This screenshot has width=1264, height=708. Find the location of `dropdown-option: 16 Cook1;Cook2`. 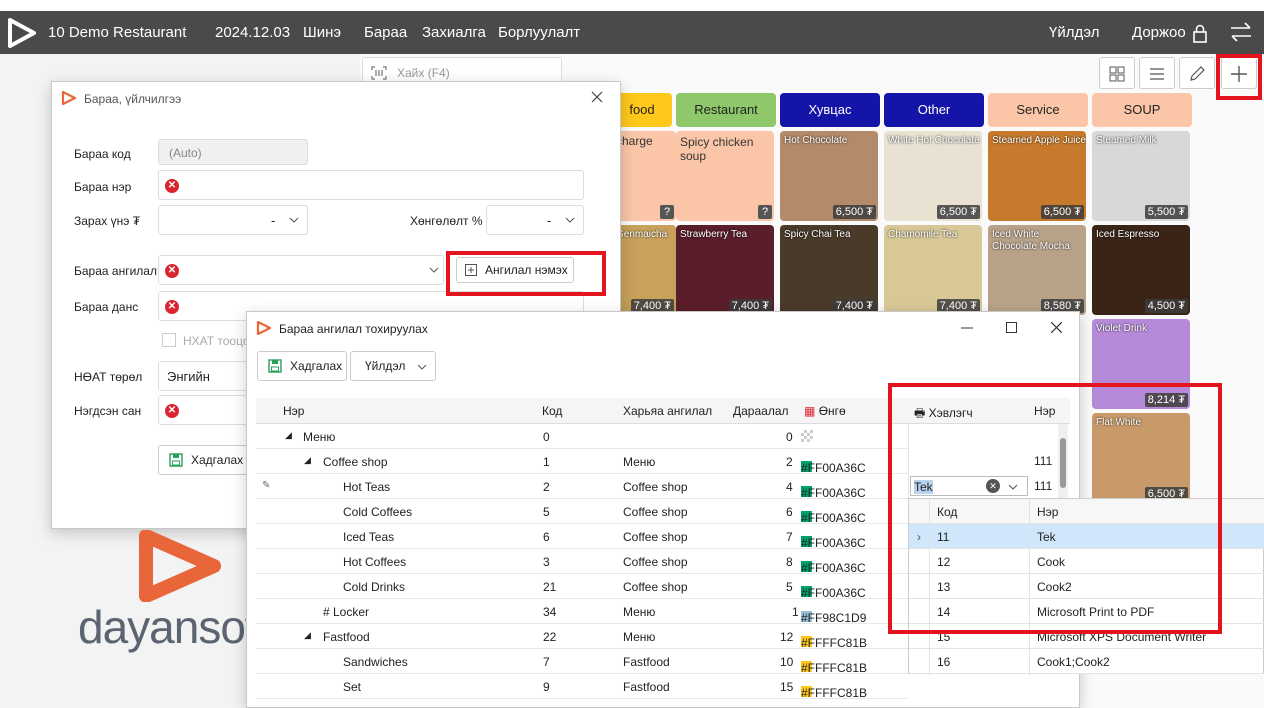

dropdown-option: 16 Cook1;Cook2 is located at coordinates (1086, 661).